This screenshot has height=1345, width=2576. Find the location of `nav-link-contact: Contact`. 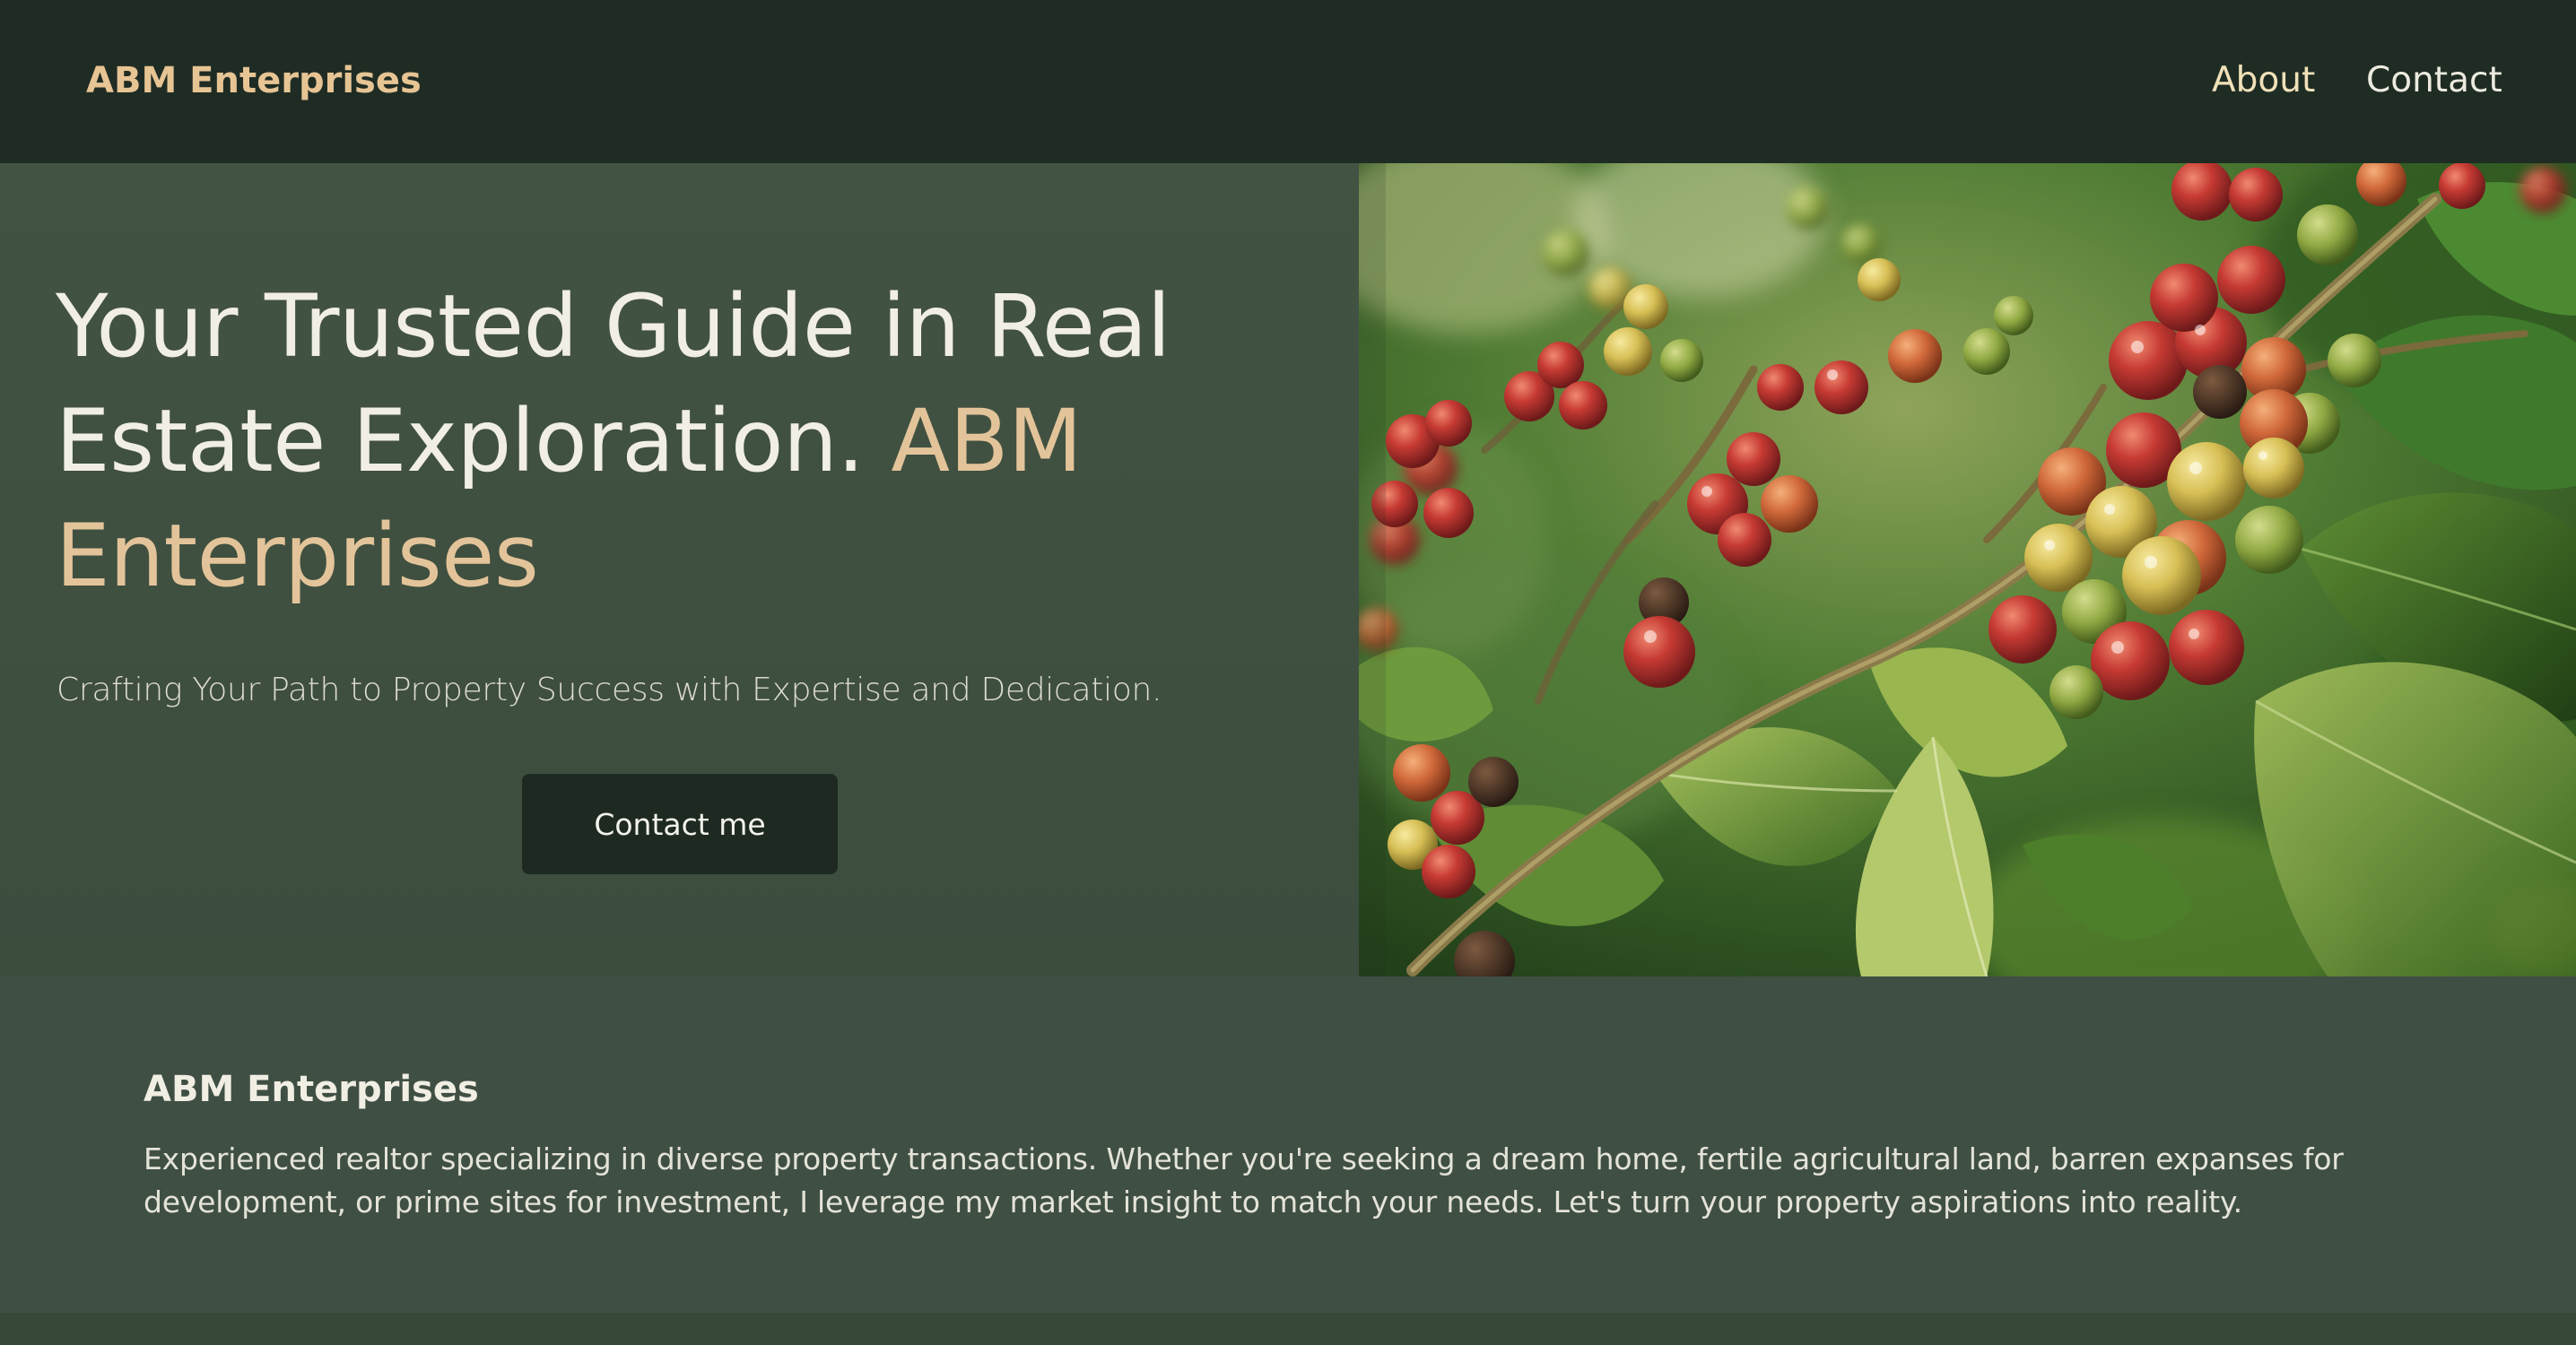

nav-link-contact: Contact is located at coordinates (2434, 81).